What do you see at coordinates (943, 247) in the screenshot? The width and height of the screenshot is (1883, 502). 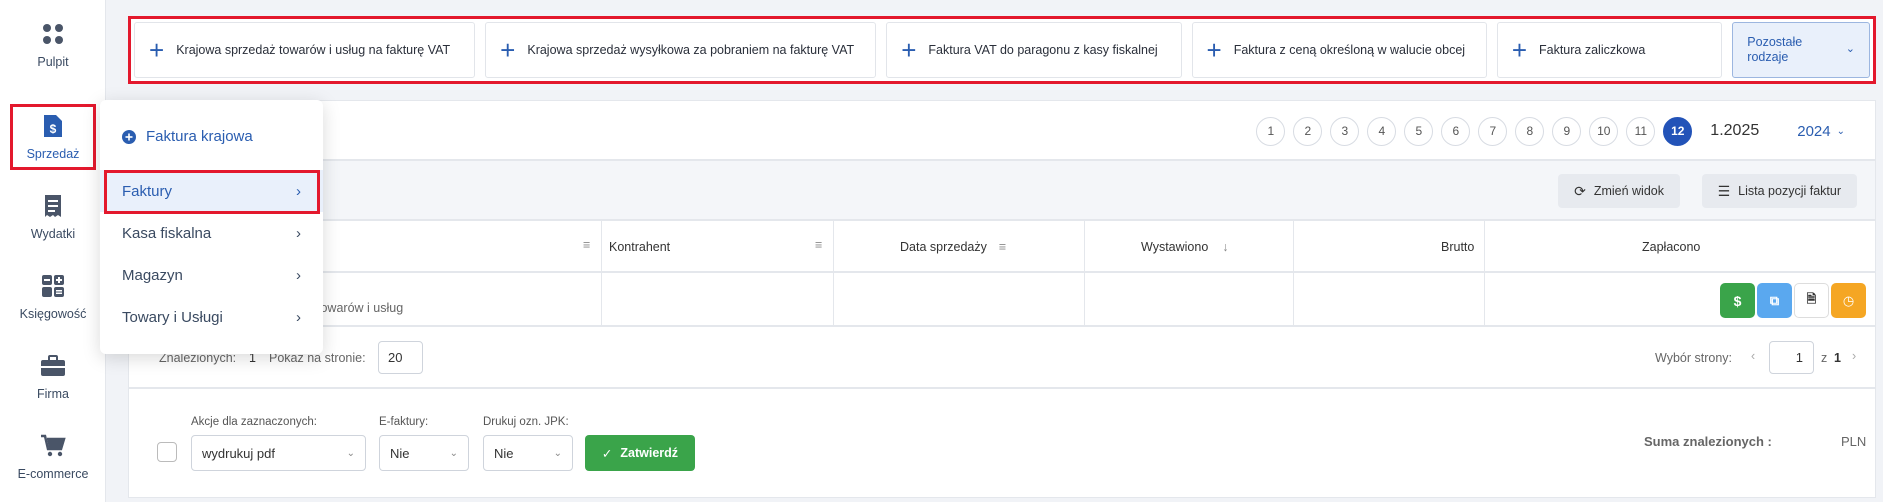 I see `column-label: Data sprzedaży` at bounding box center [943, 247].